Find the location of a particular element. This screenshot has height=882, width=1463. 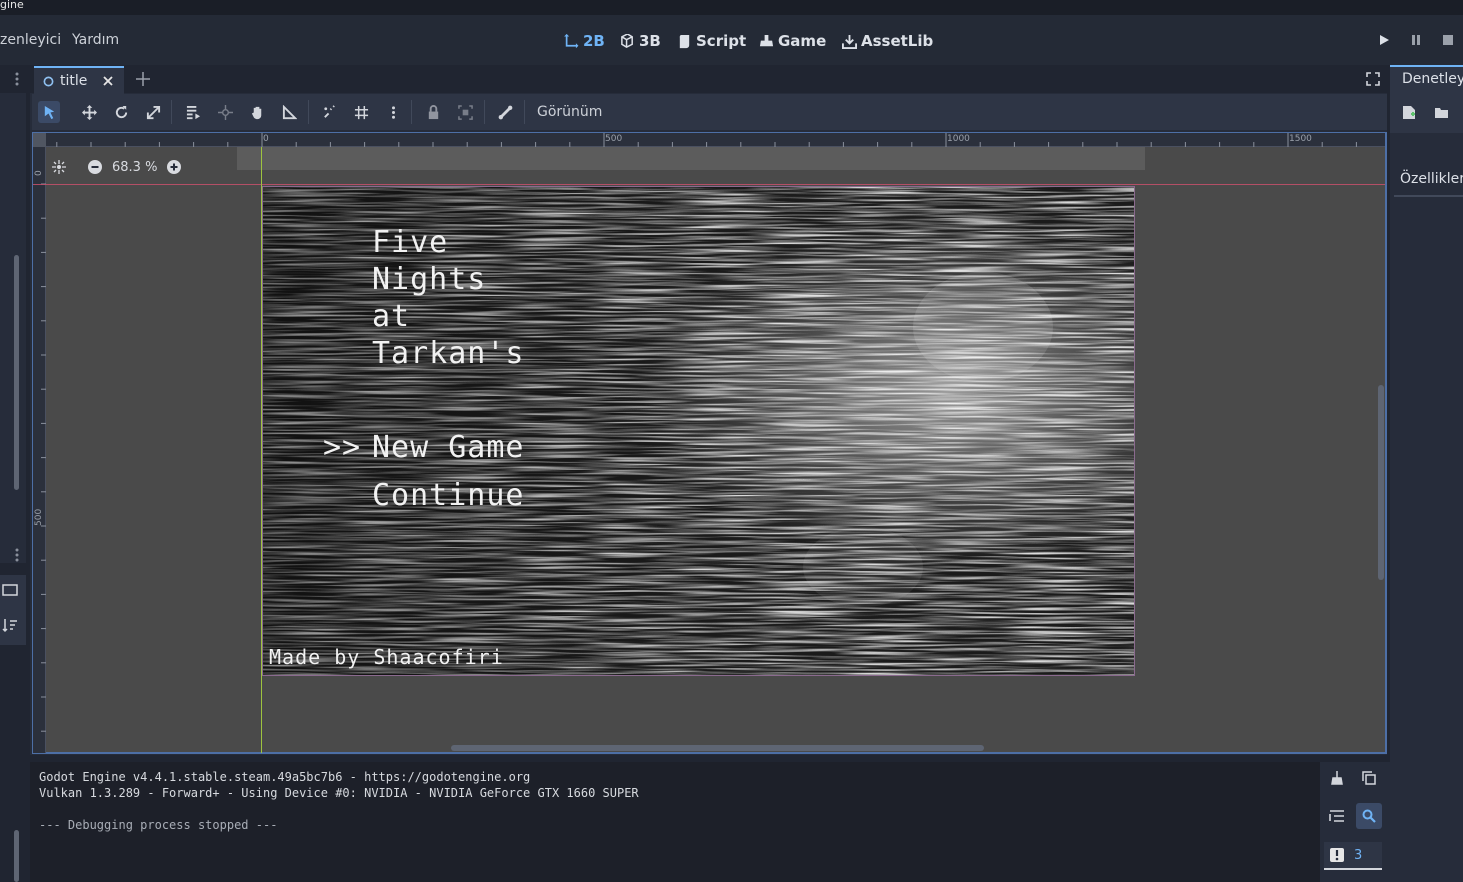

pause-button is located at coordinates (1416, 40).